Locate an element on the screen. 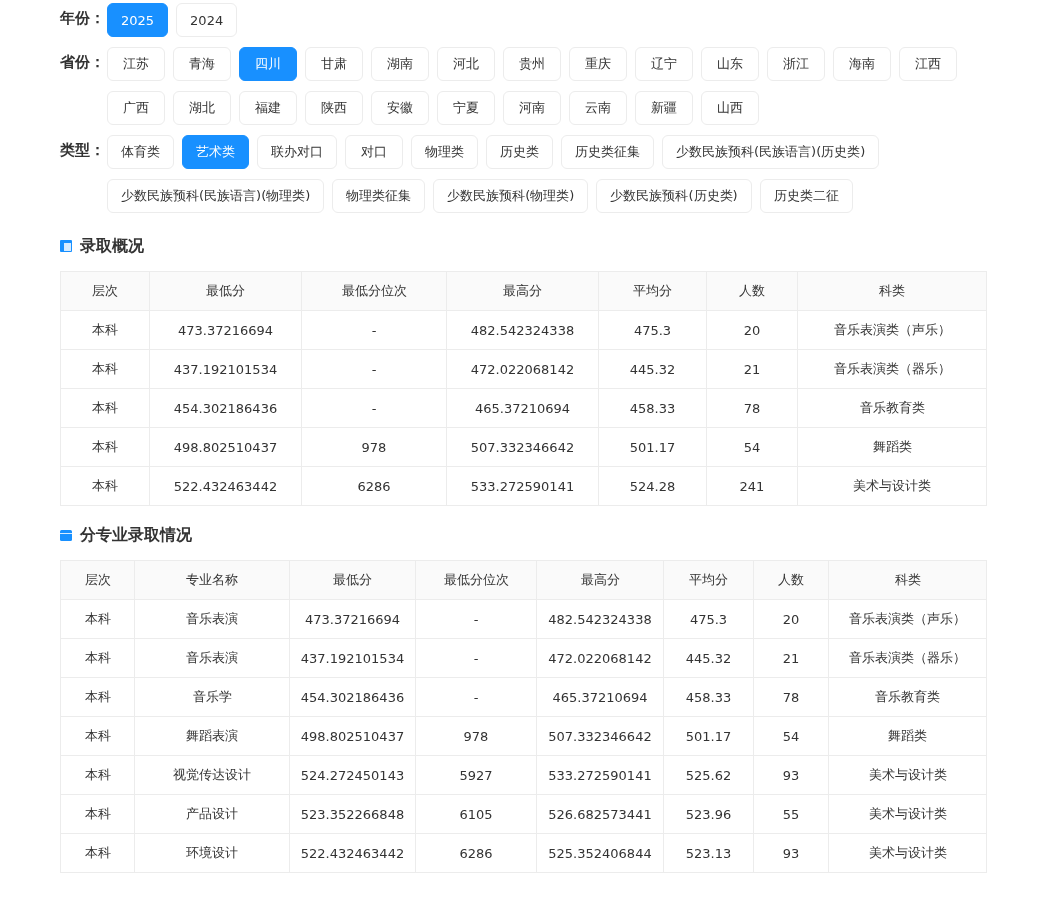 This screenshot has height=922, width=1054. filter-option: 重庆 is located at coordinates (598, 64).